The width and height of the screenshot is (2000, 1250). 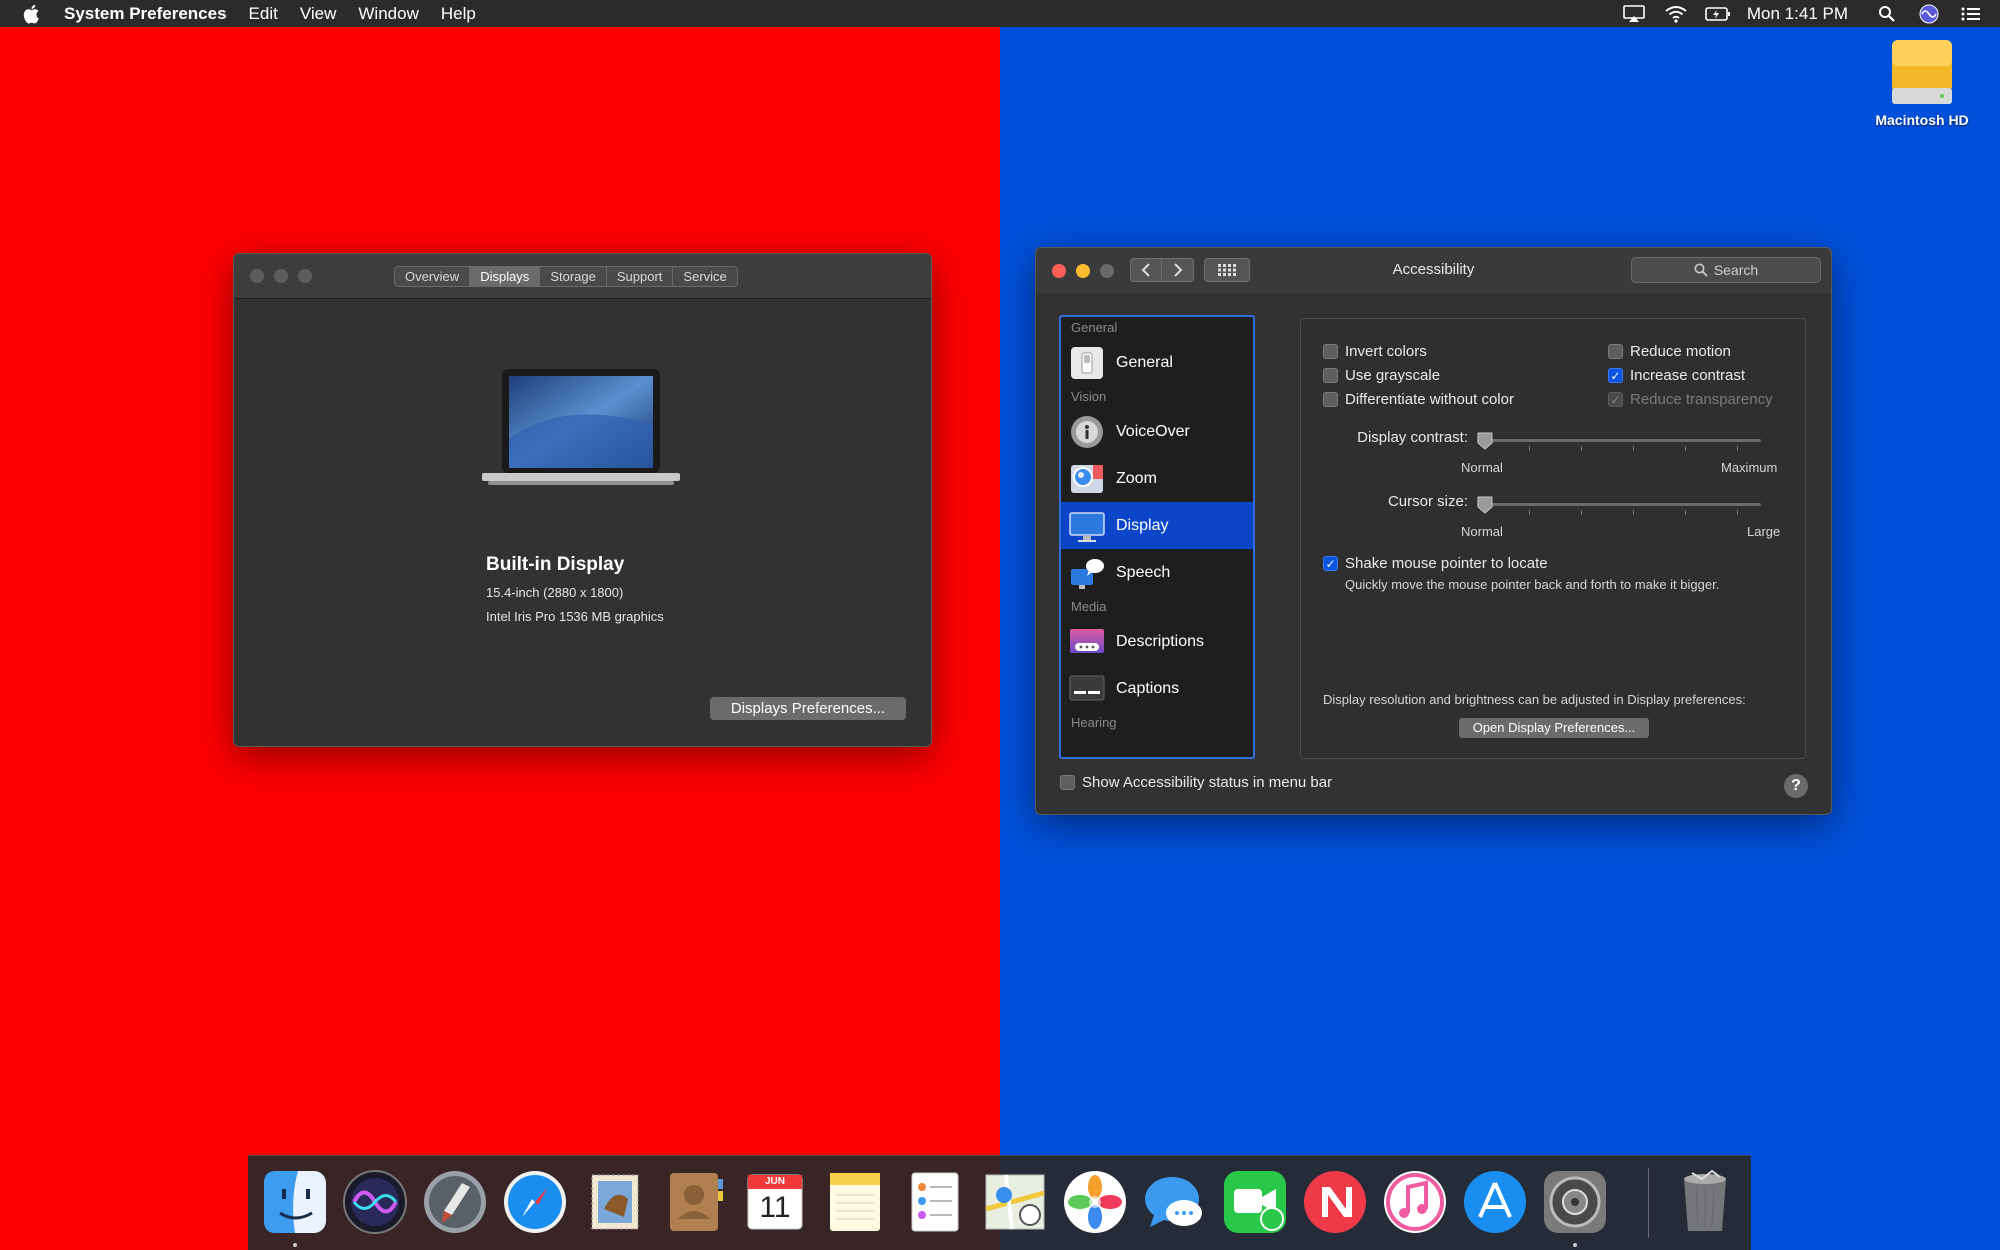 What do you see at coordinates (145, 14) in the screenshot?
I see `menu-app-name: System Preferences` at bounding box center [145, 14].